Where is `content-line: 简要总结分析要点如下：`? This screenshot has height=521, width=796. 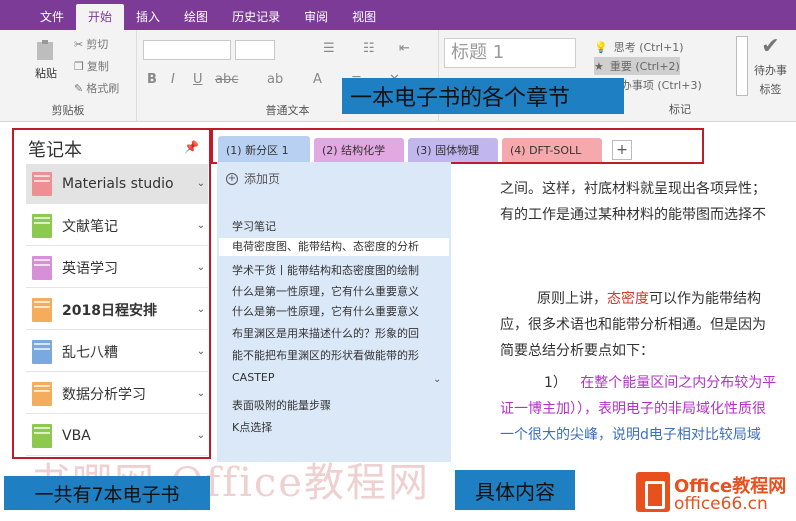 content-line: 简要总结分析要点如下： is located at coordinates (577, 351).